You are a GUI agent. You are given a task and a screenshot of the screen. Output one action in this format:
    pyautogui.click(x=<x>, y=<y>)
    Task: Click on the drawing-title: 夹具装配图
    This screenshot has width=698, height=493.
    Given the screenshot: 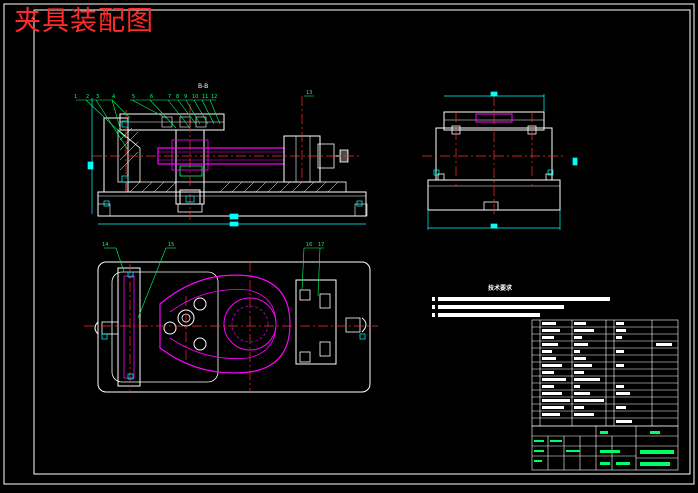 What is the action you would take?
    pyautogui.click(x=84, y=21)
    